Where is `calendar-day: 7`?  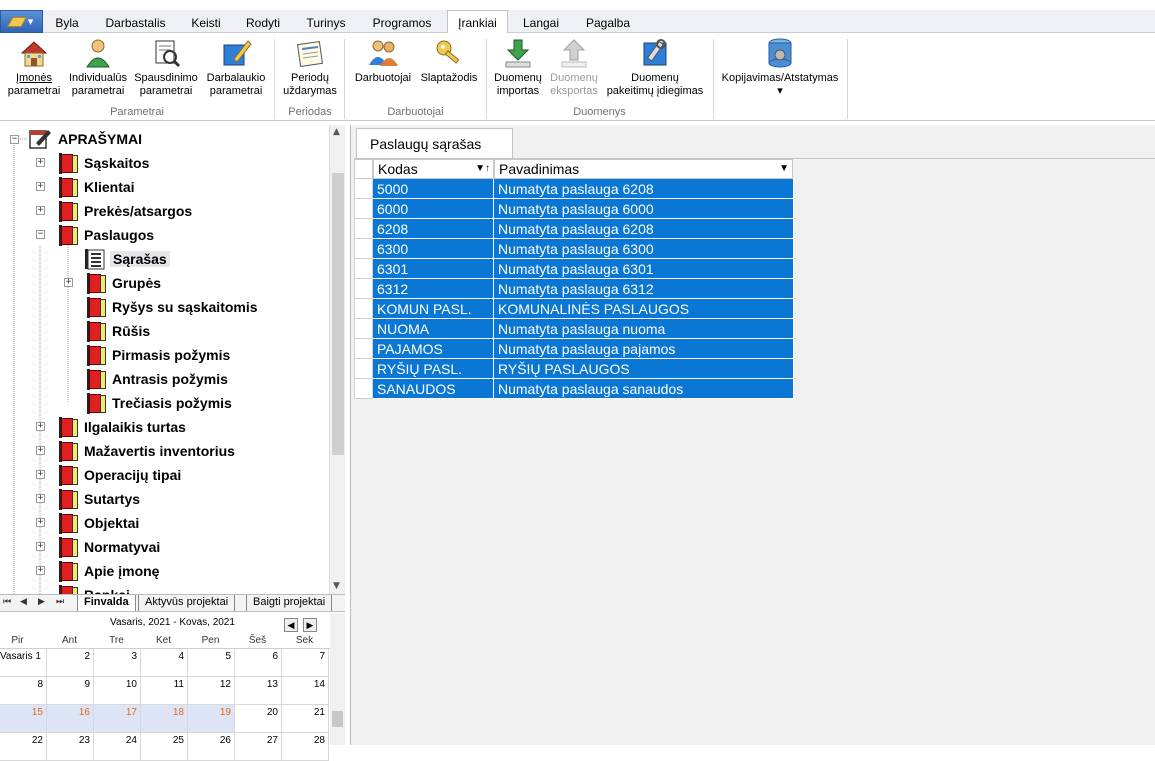
calendar-day: 7 is located at coordinates (305, 663).